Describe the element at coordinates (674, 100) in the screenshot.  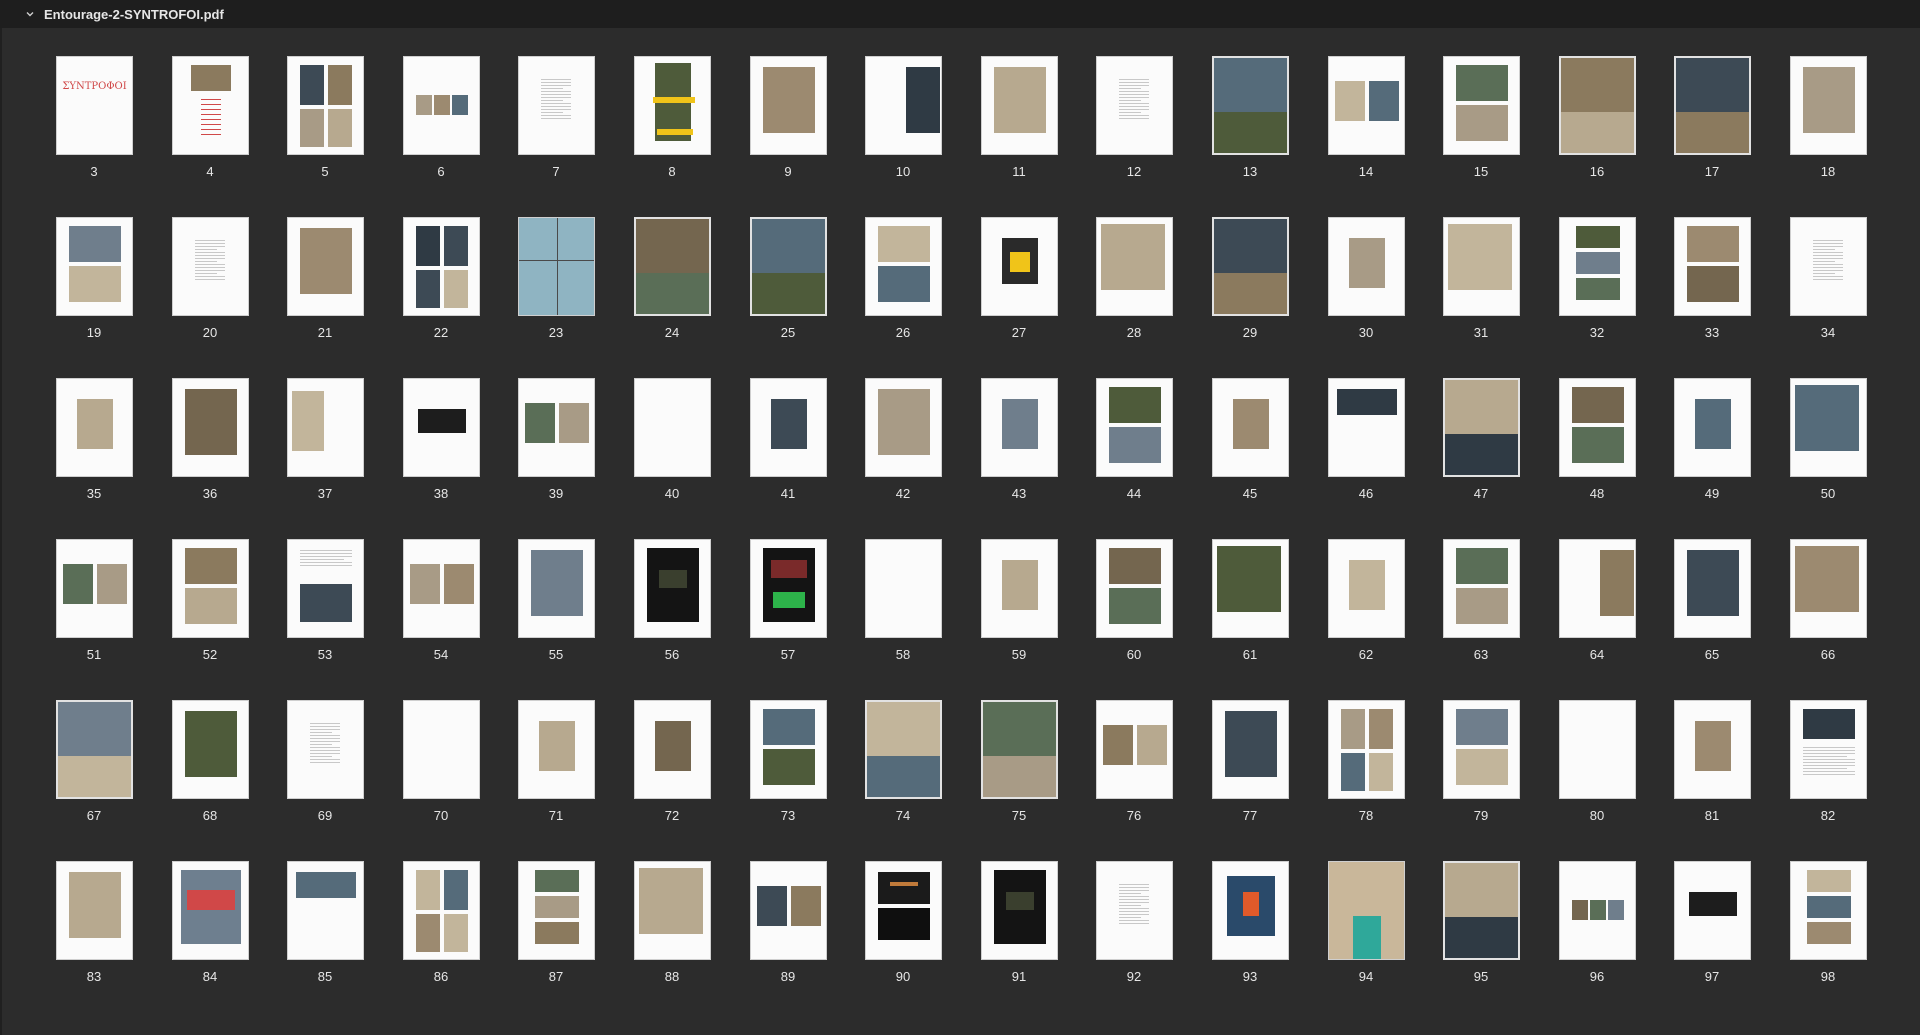
I see `yellow-tape` at that location.